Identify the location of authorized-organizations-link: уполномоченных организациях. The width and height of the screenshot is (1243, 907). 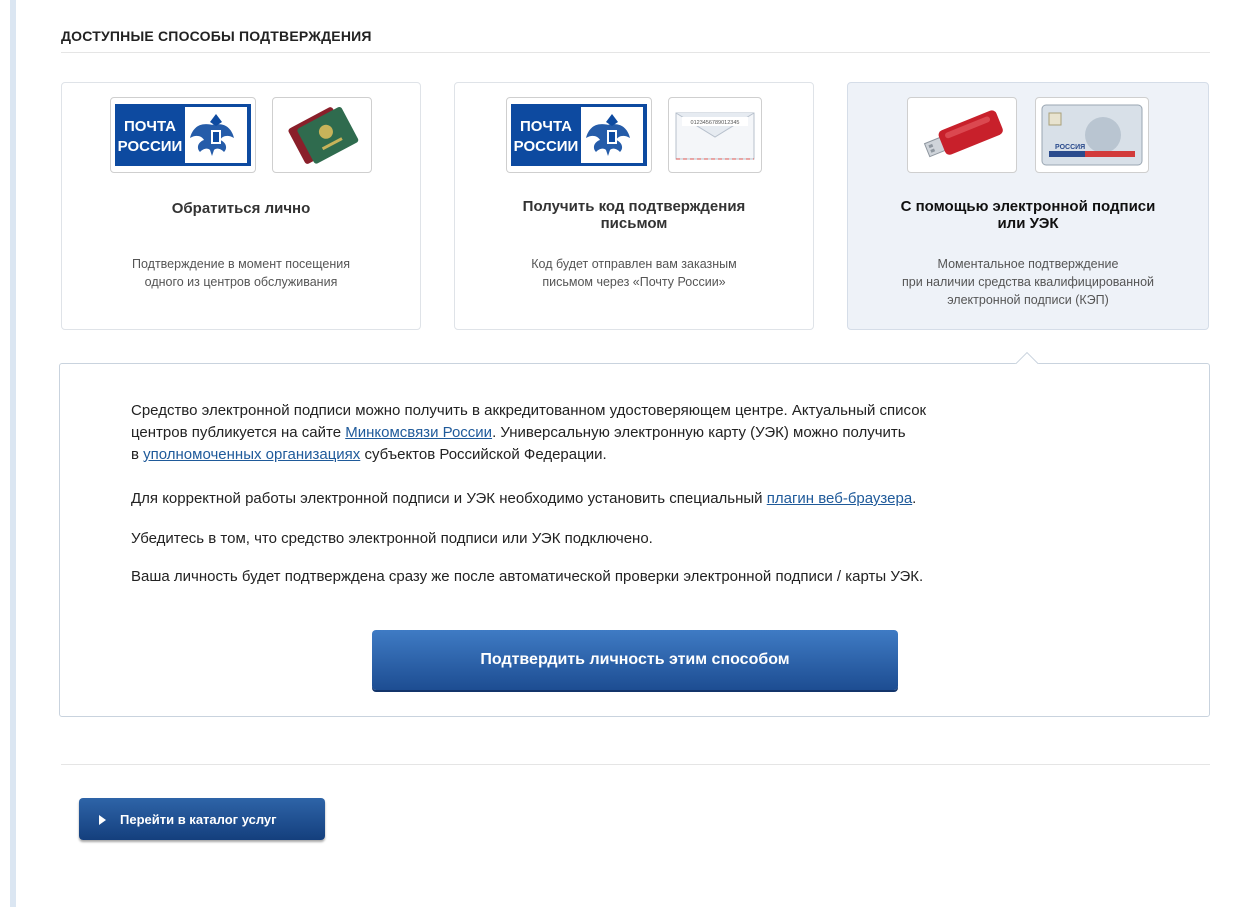
(251, 454).